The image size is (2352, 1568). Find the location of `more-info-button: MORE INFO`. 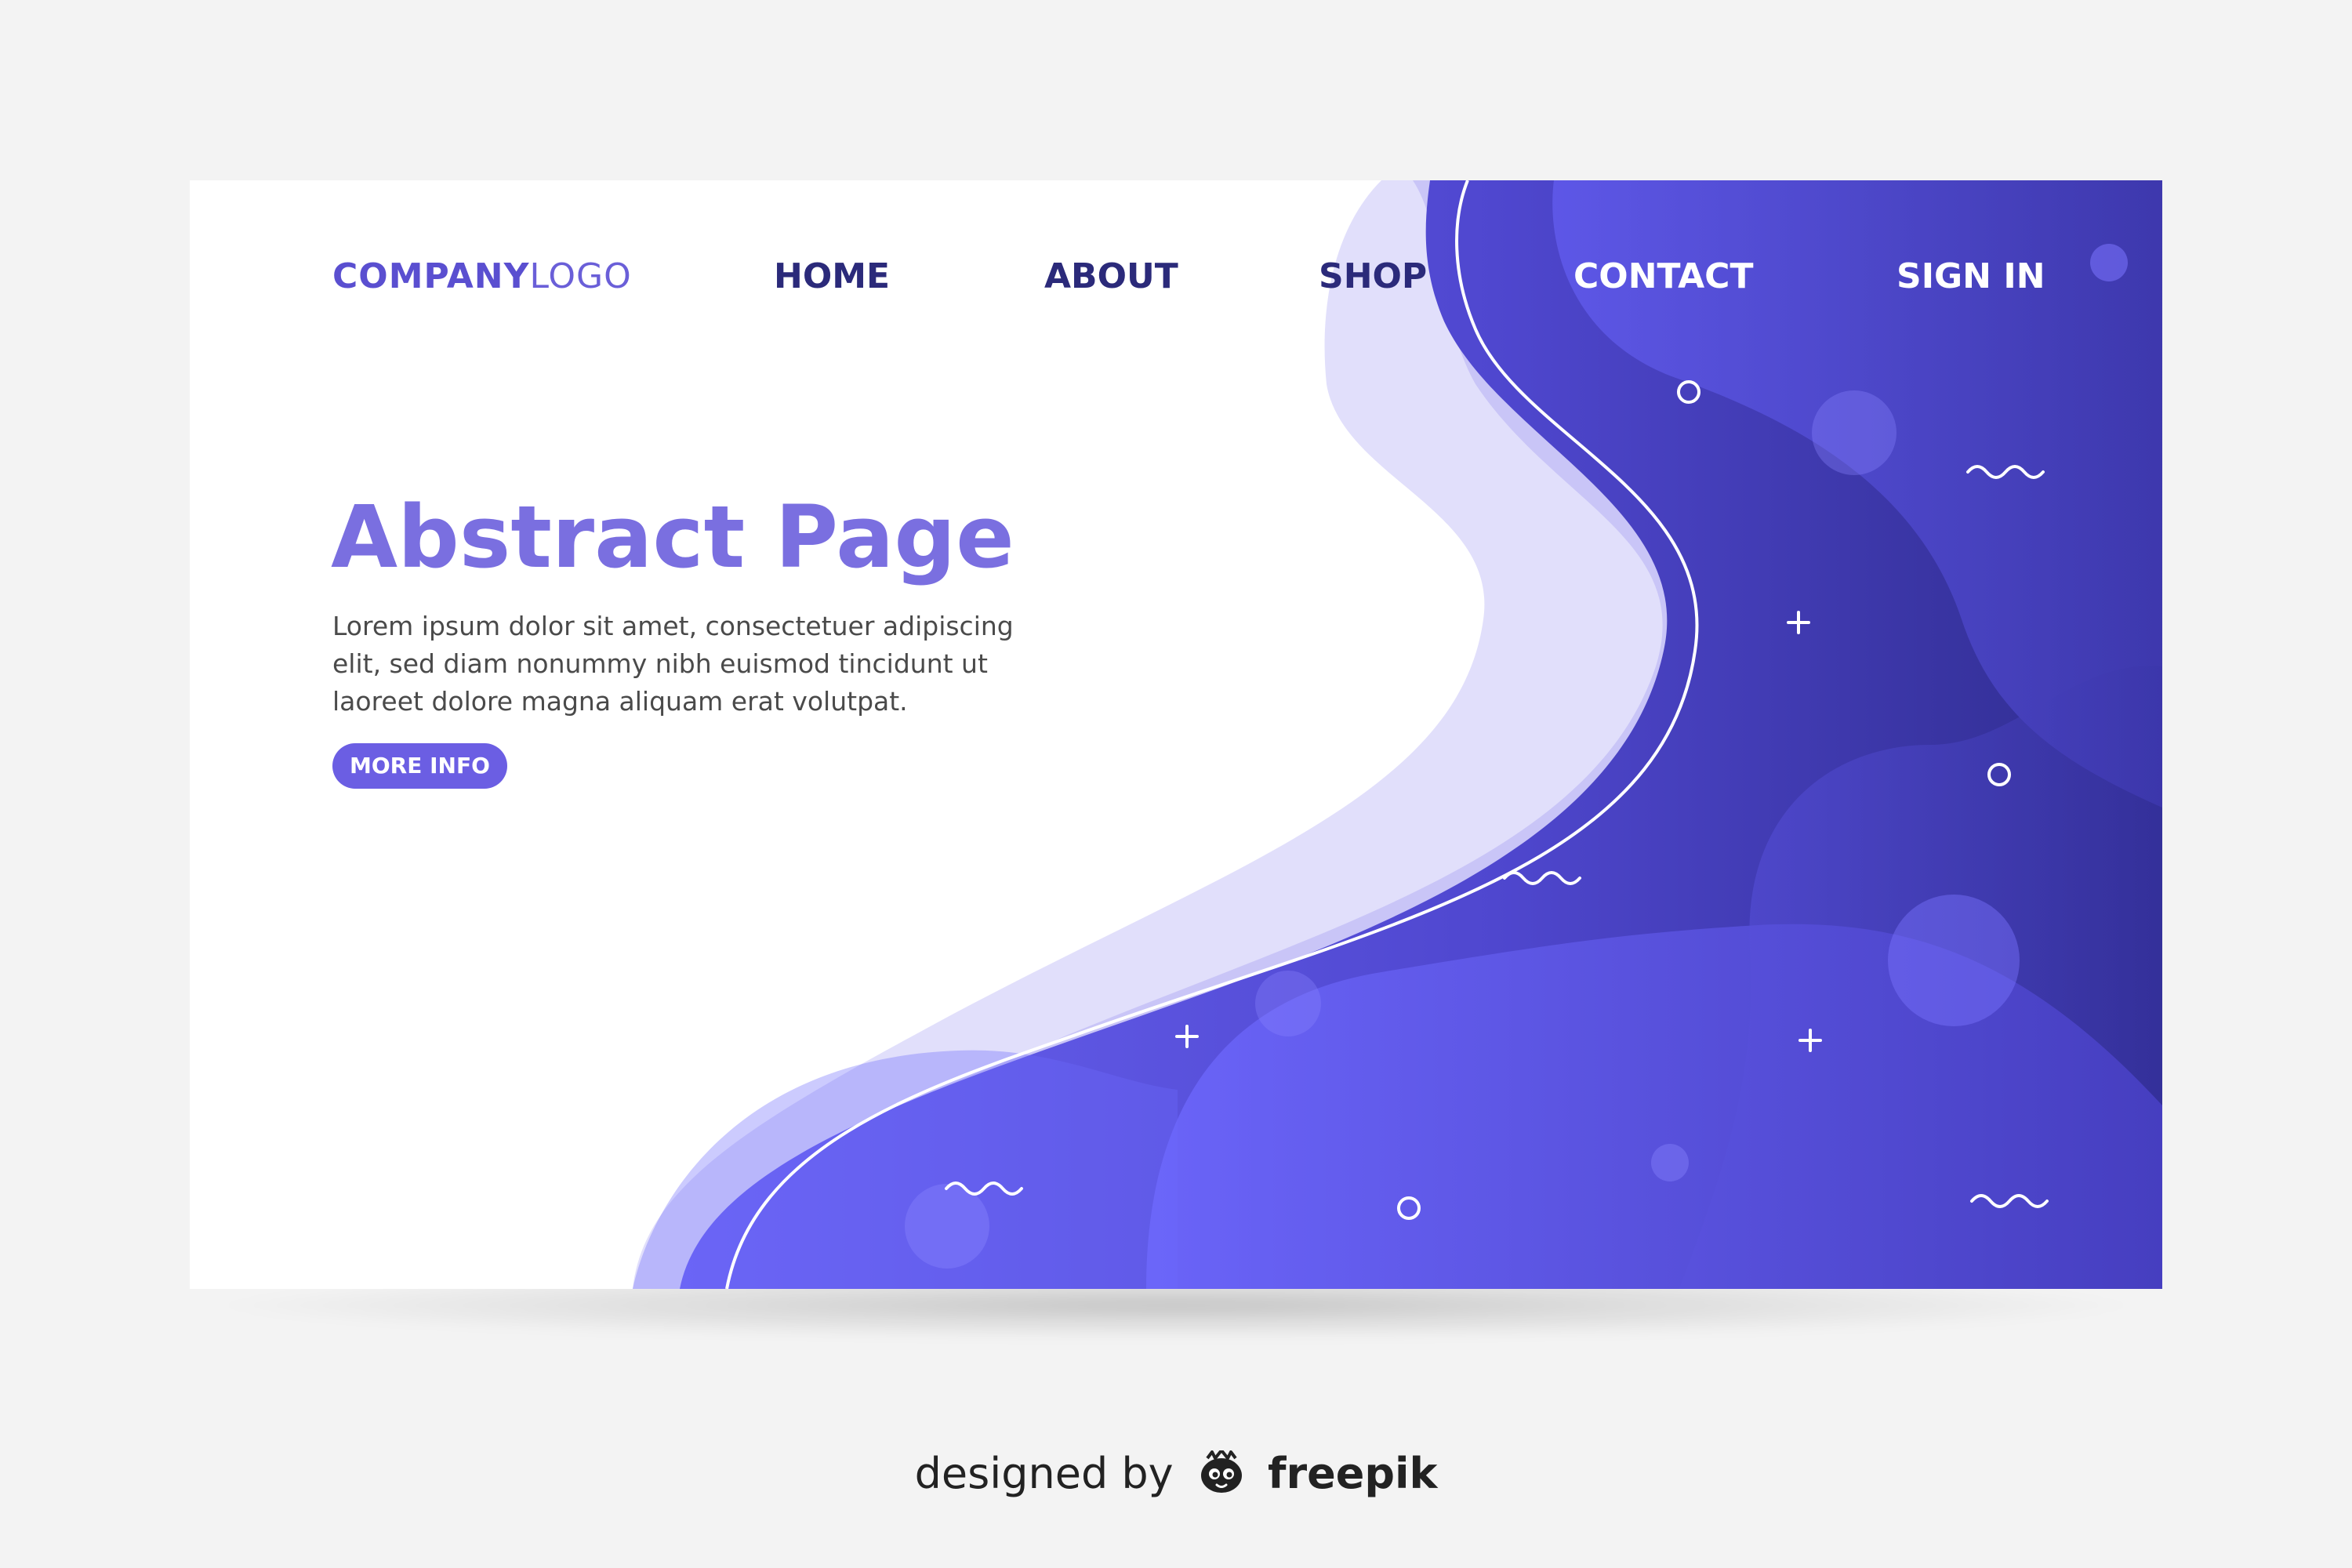

more-info-button: MORE INFO is located at coordinates (420, 766).